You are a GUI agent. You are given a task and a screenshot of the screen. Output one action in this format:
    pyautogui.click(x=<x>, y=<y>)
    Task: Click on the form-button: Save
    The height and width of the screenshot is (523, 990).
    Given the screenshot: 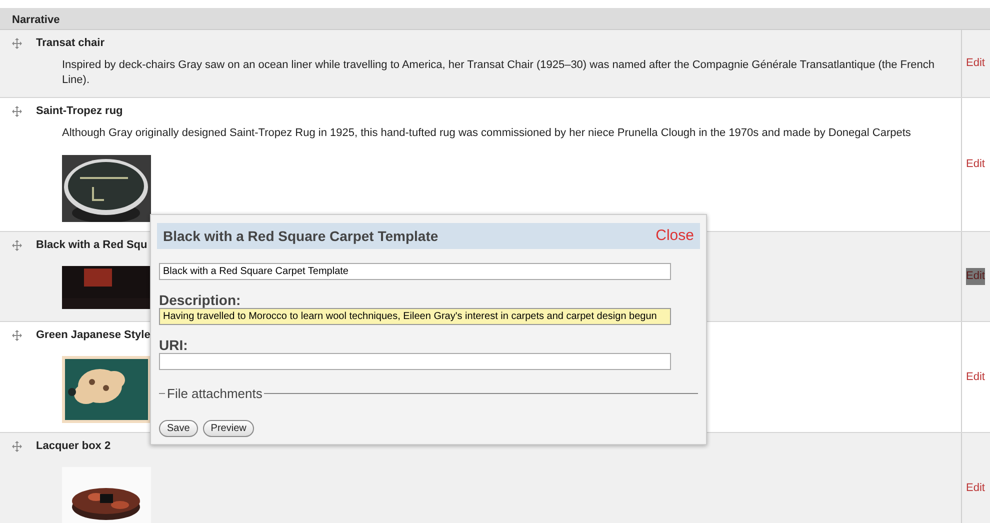 What is the action you would take?
    pyautogui.click(x=178, y=428)
    